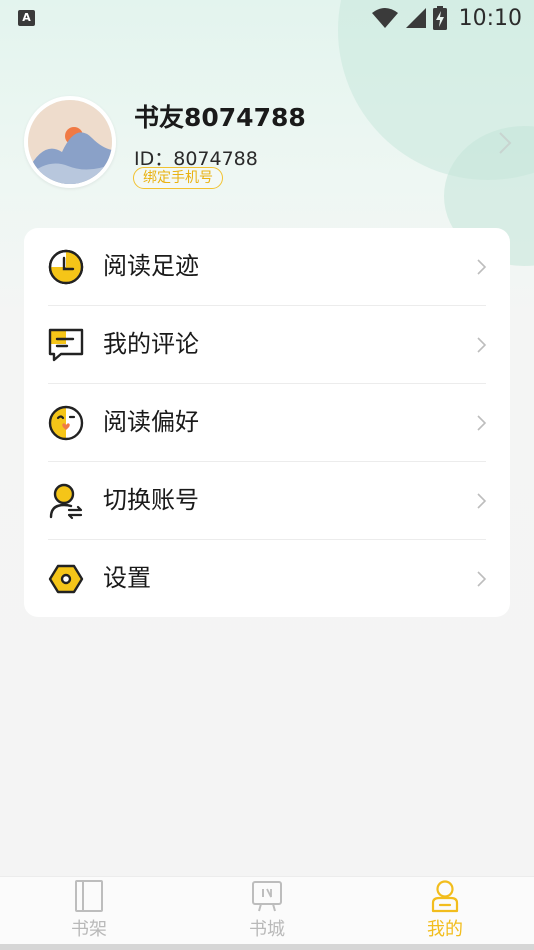 This screenshot has width=534, height=950. I want to click on settings-hexagon-icon, so click(66, 579).